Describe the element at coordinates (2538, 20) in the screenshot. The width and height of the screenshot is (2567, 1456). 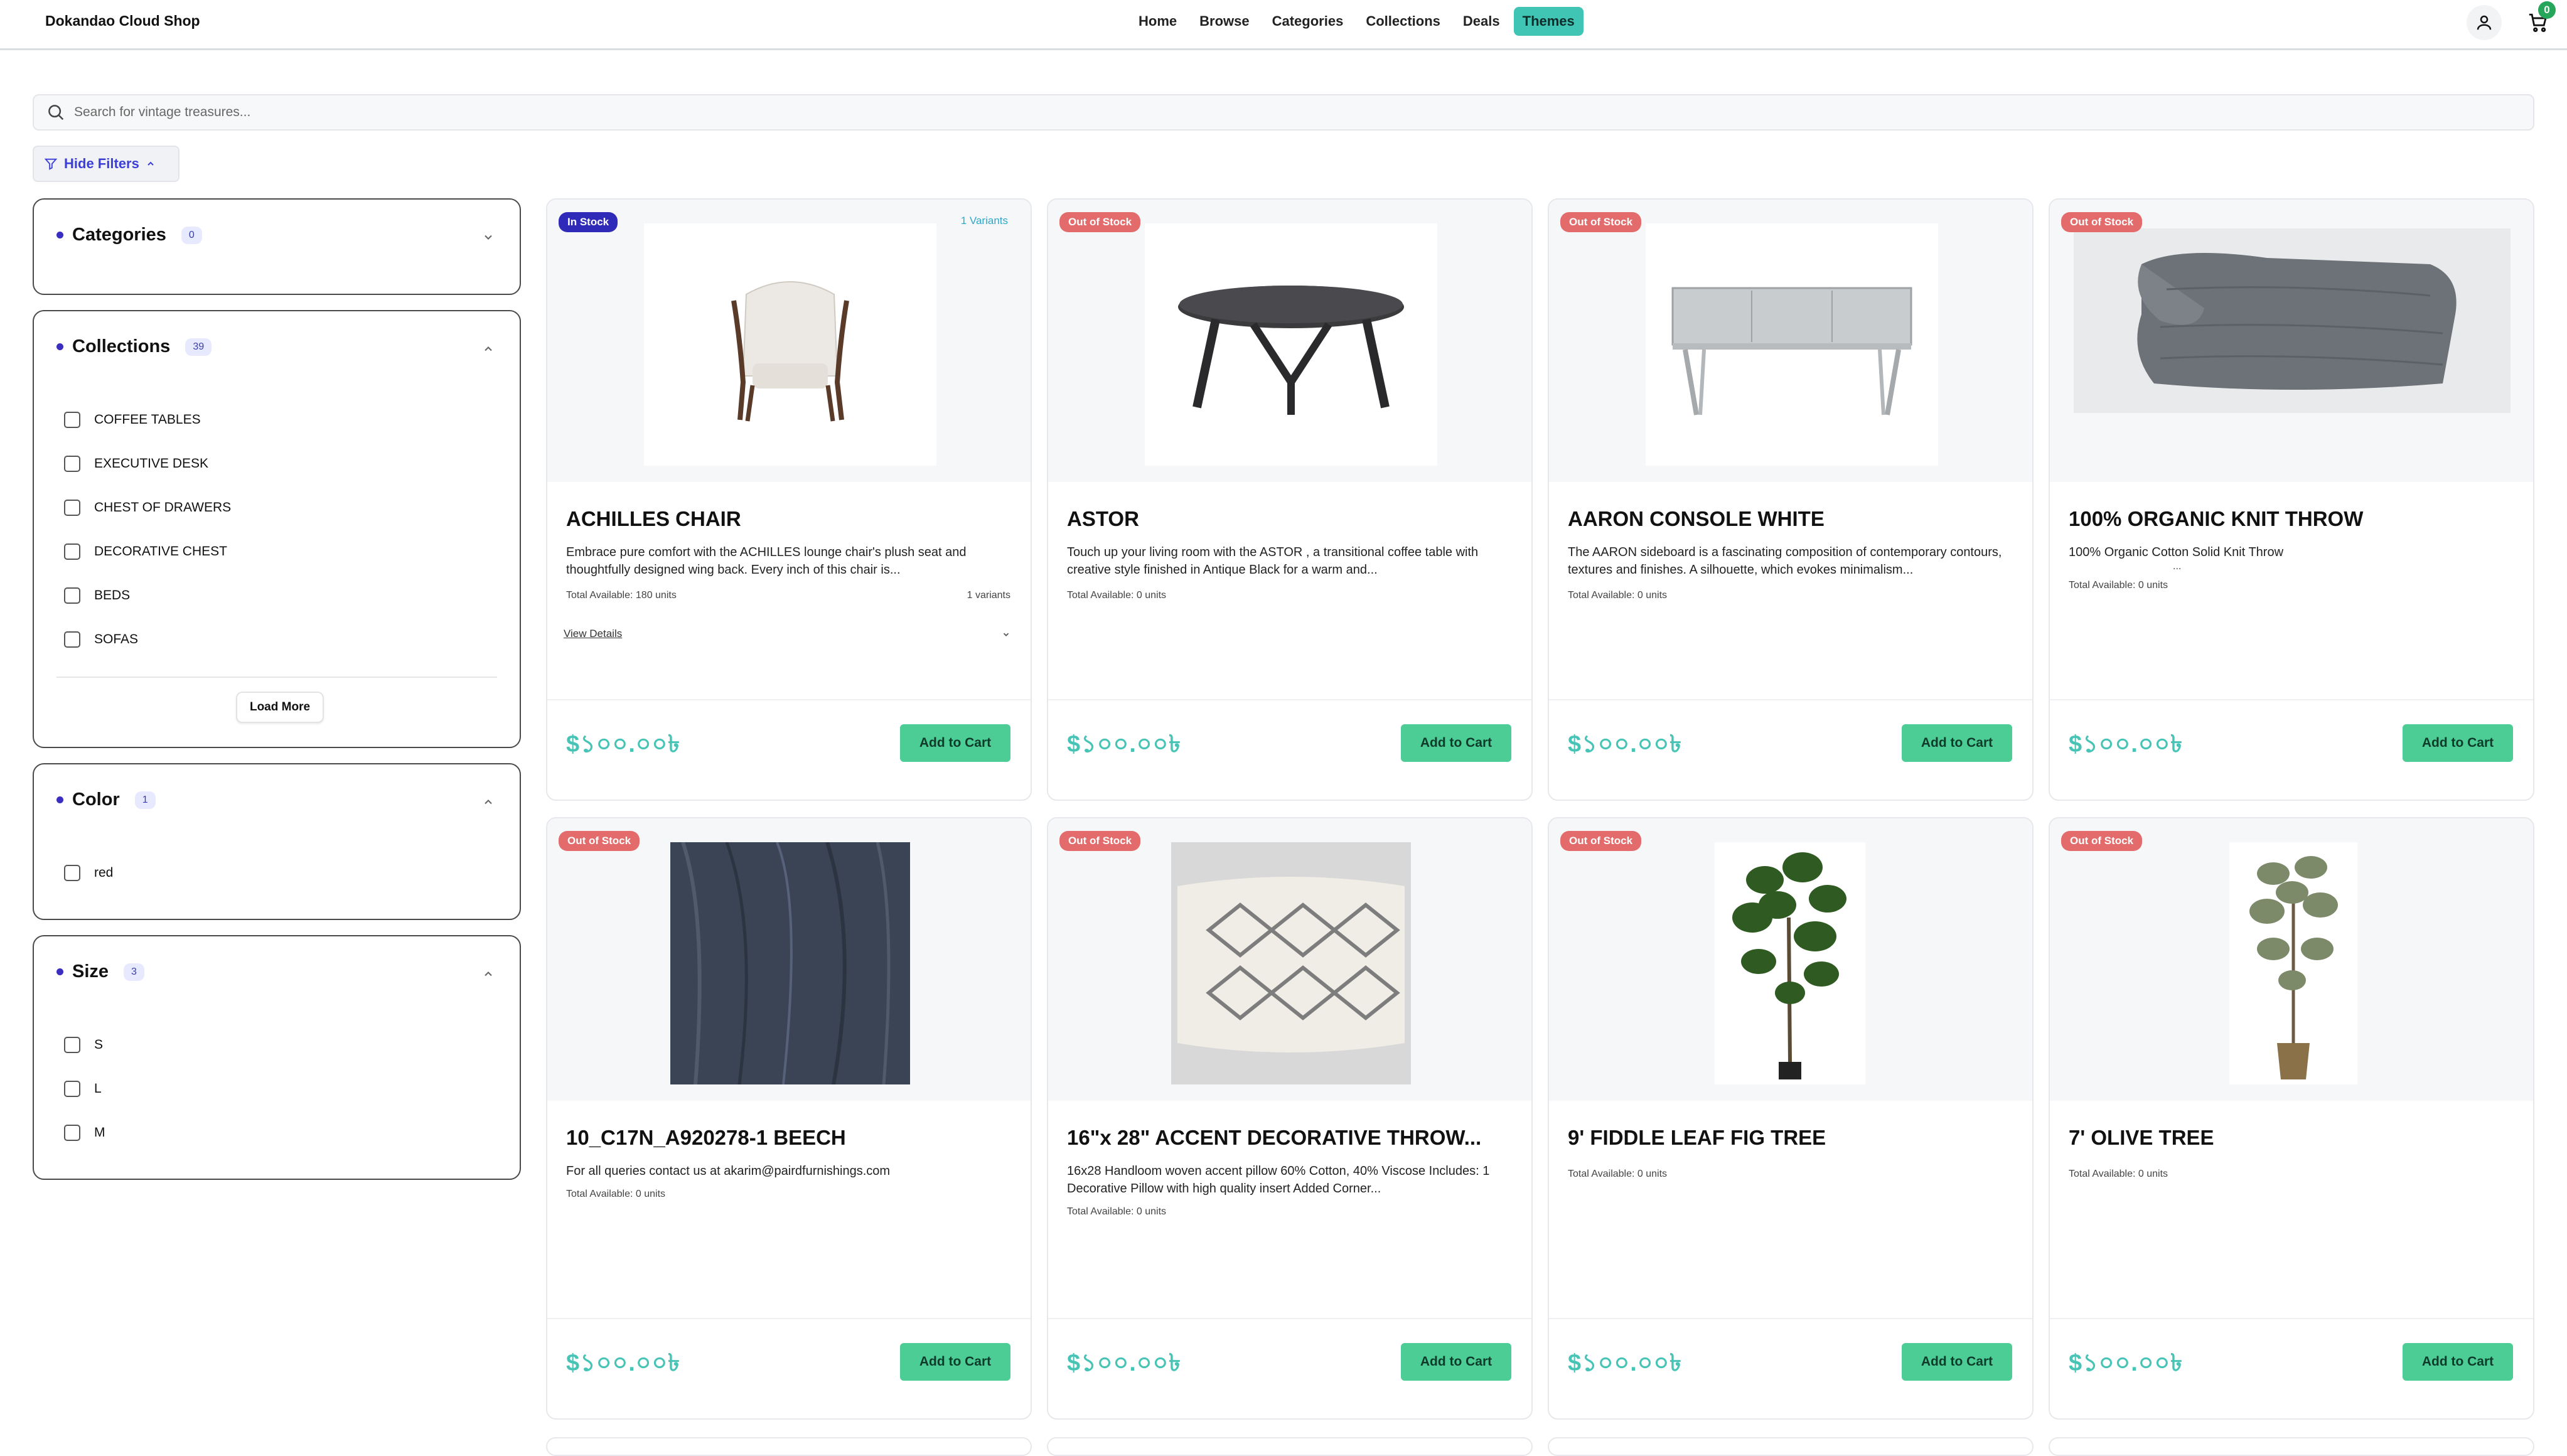
I see `cart-button: 0` at that location.